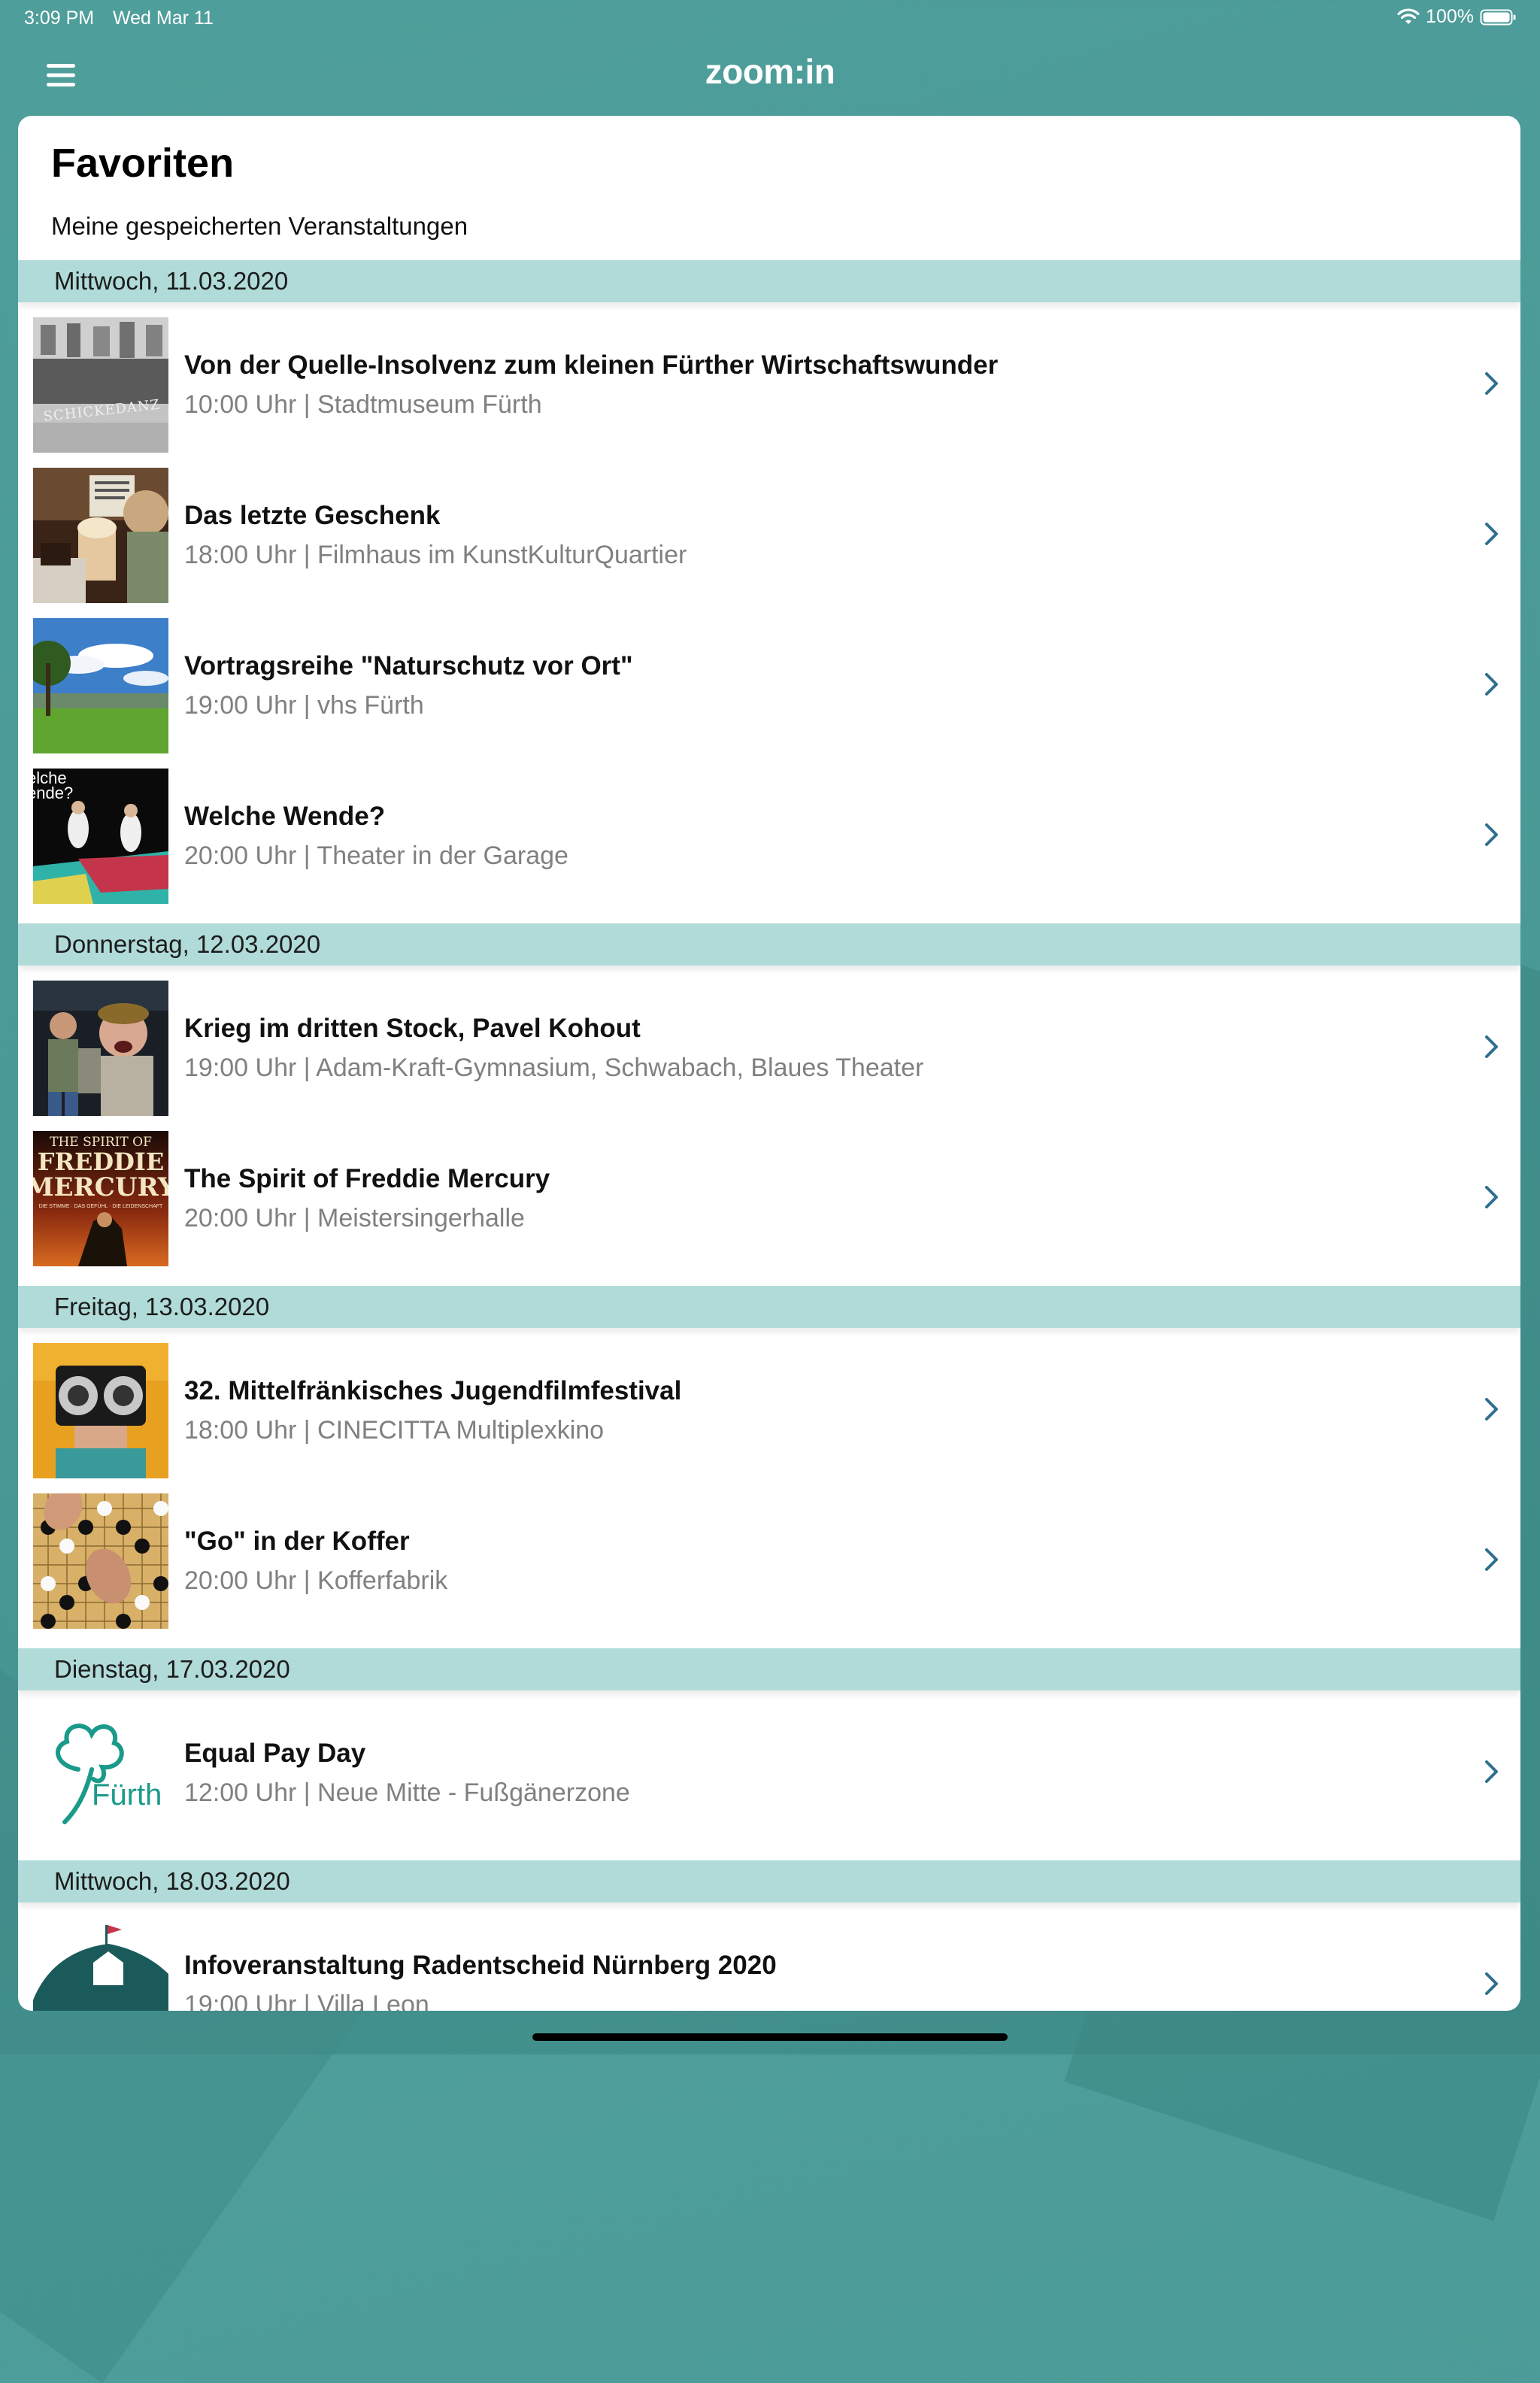 The width and height of the screenshot is (1540, 2383). Describe the element at coordinates (259, 226) in the screenshot. I see `page-subtitle: Meine gespeicherten Veranstaltungen` at that location.